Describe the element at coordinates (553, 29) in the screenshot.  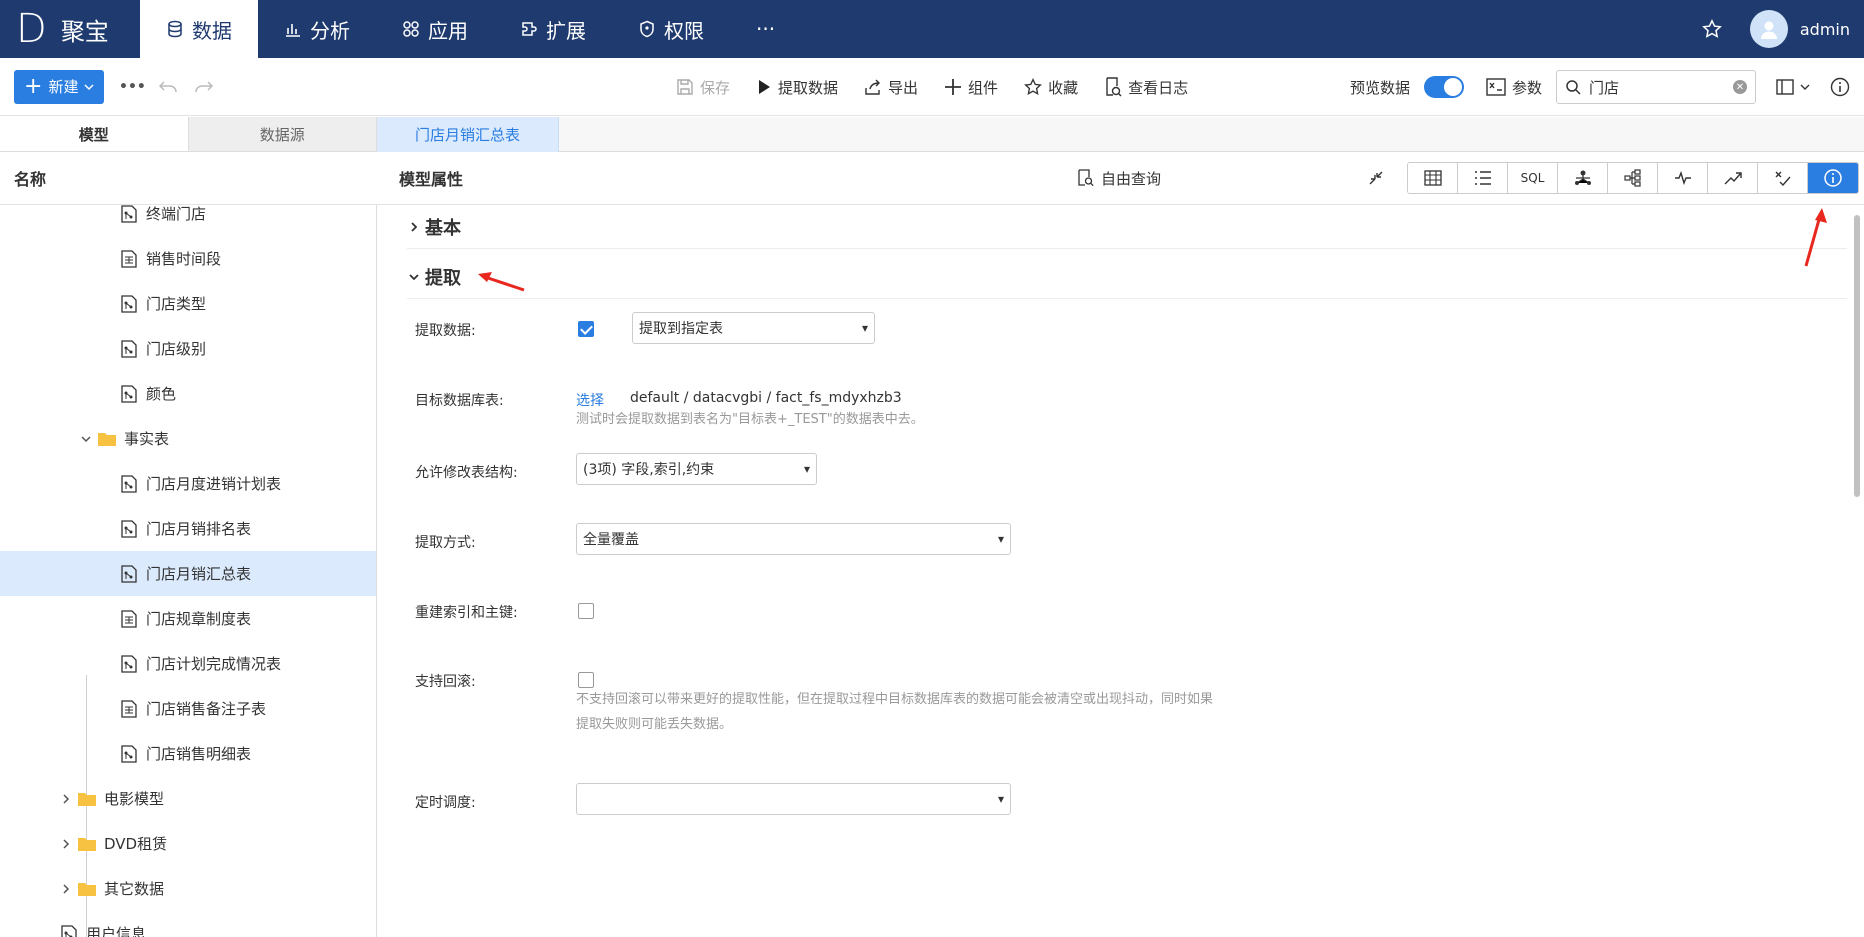
I see `nav-item-extend: 扩展` at that location.